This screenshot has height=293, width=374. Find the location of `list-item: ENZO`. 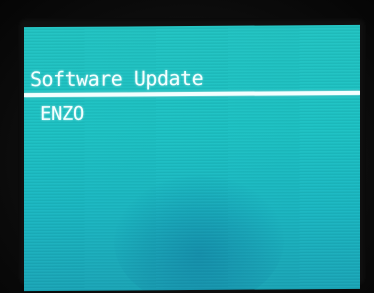

list-item: ENZO is located at coordinates (62, 114).